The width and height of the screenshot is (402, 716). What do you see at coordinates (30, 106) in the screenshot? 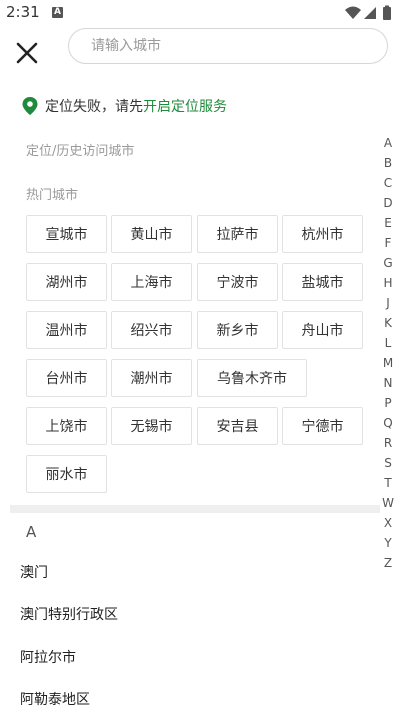
I see `location-pin-icon` at bounding box center [30, 106].